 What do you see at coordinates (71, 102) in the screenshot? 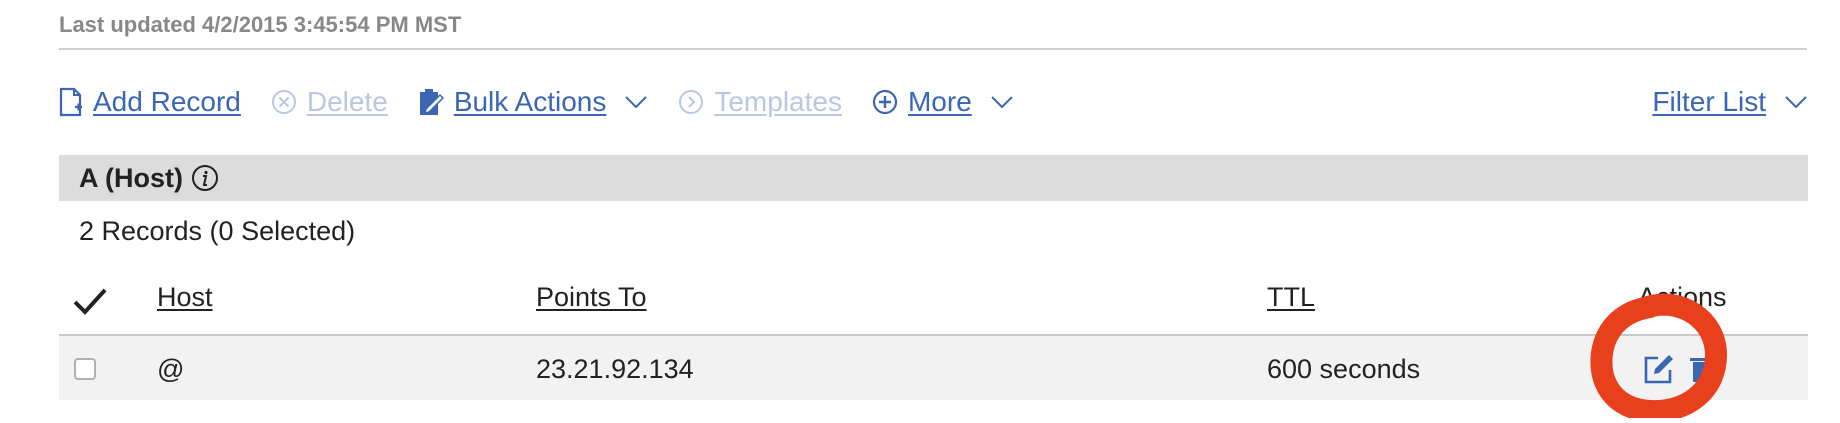
I see `add-record-icon` at bounding box center [71, 102].